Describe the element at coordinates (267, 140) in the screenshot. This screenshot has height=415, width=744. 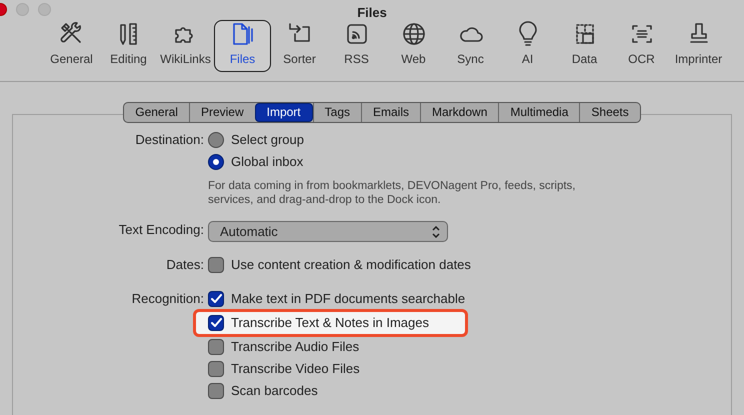
I see `option-label: Select group` at that location.